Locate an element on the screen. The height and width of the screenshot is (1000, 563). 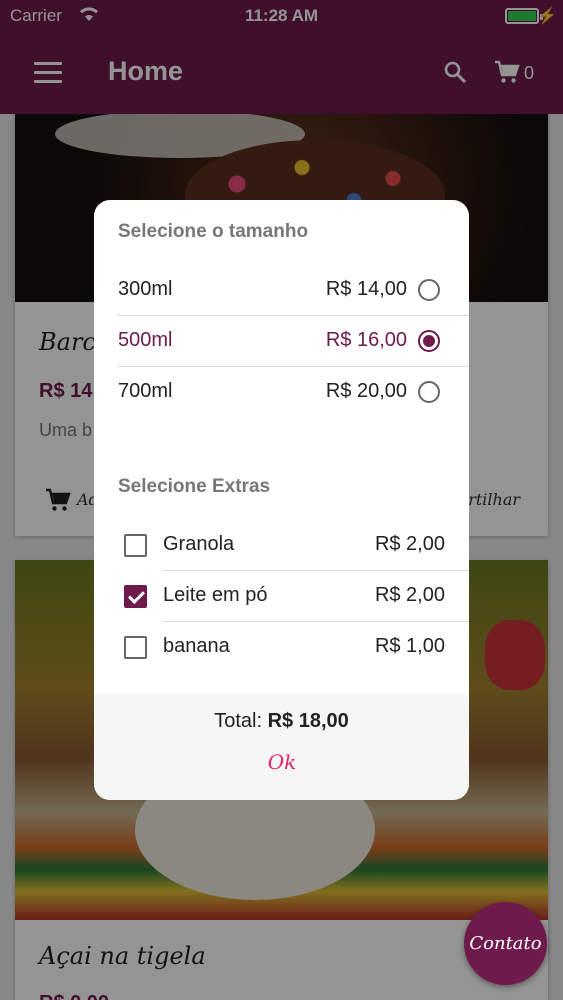
dialog-footer: Total: R$ 18,00 Ok is located at coordinates (281, 747).